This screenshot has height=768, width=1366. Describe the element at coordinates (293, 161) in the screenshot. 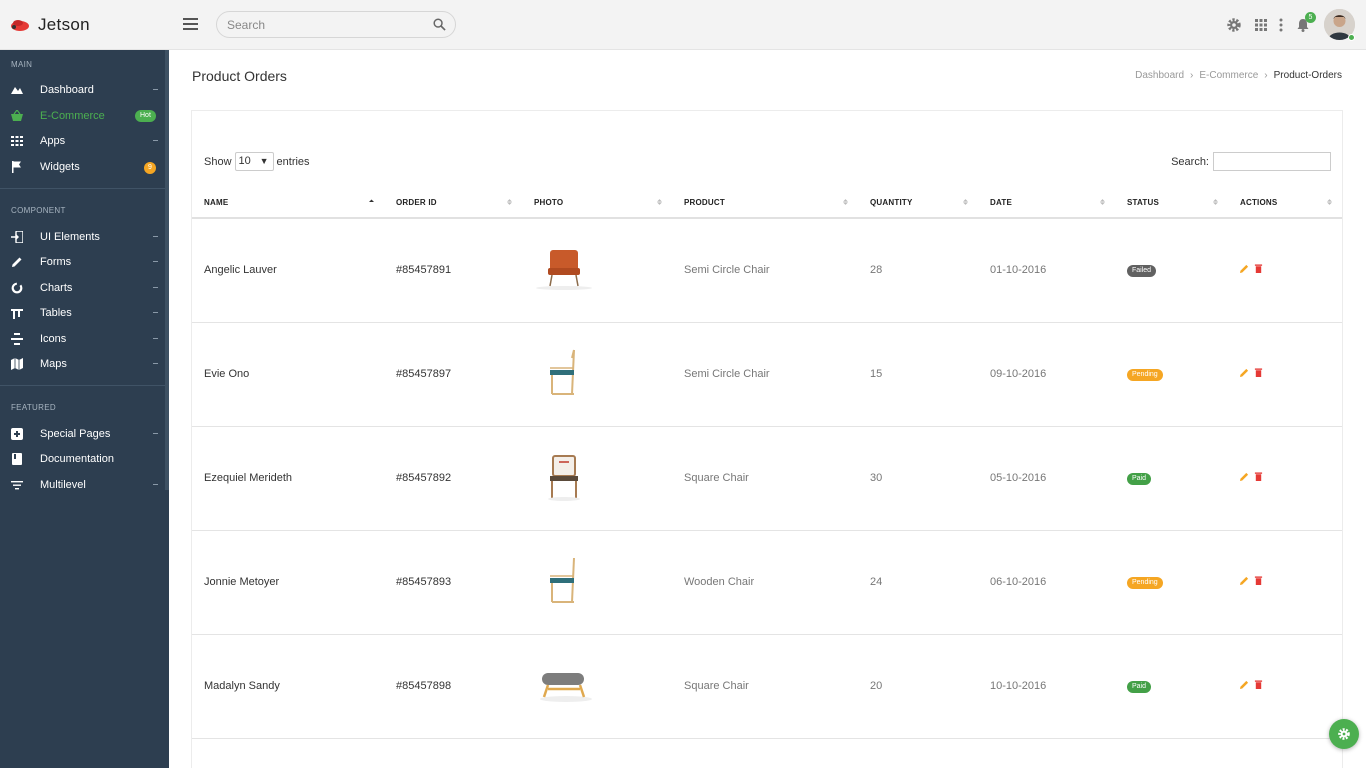

I see `entries-label: entries` at that location.